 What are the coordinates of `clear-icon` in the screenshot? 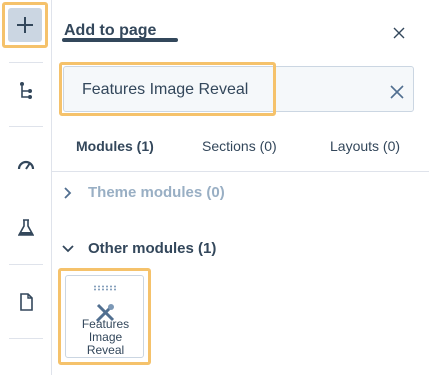 It's located at (397, 92).